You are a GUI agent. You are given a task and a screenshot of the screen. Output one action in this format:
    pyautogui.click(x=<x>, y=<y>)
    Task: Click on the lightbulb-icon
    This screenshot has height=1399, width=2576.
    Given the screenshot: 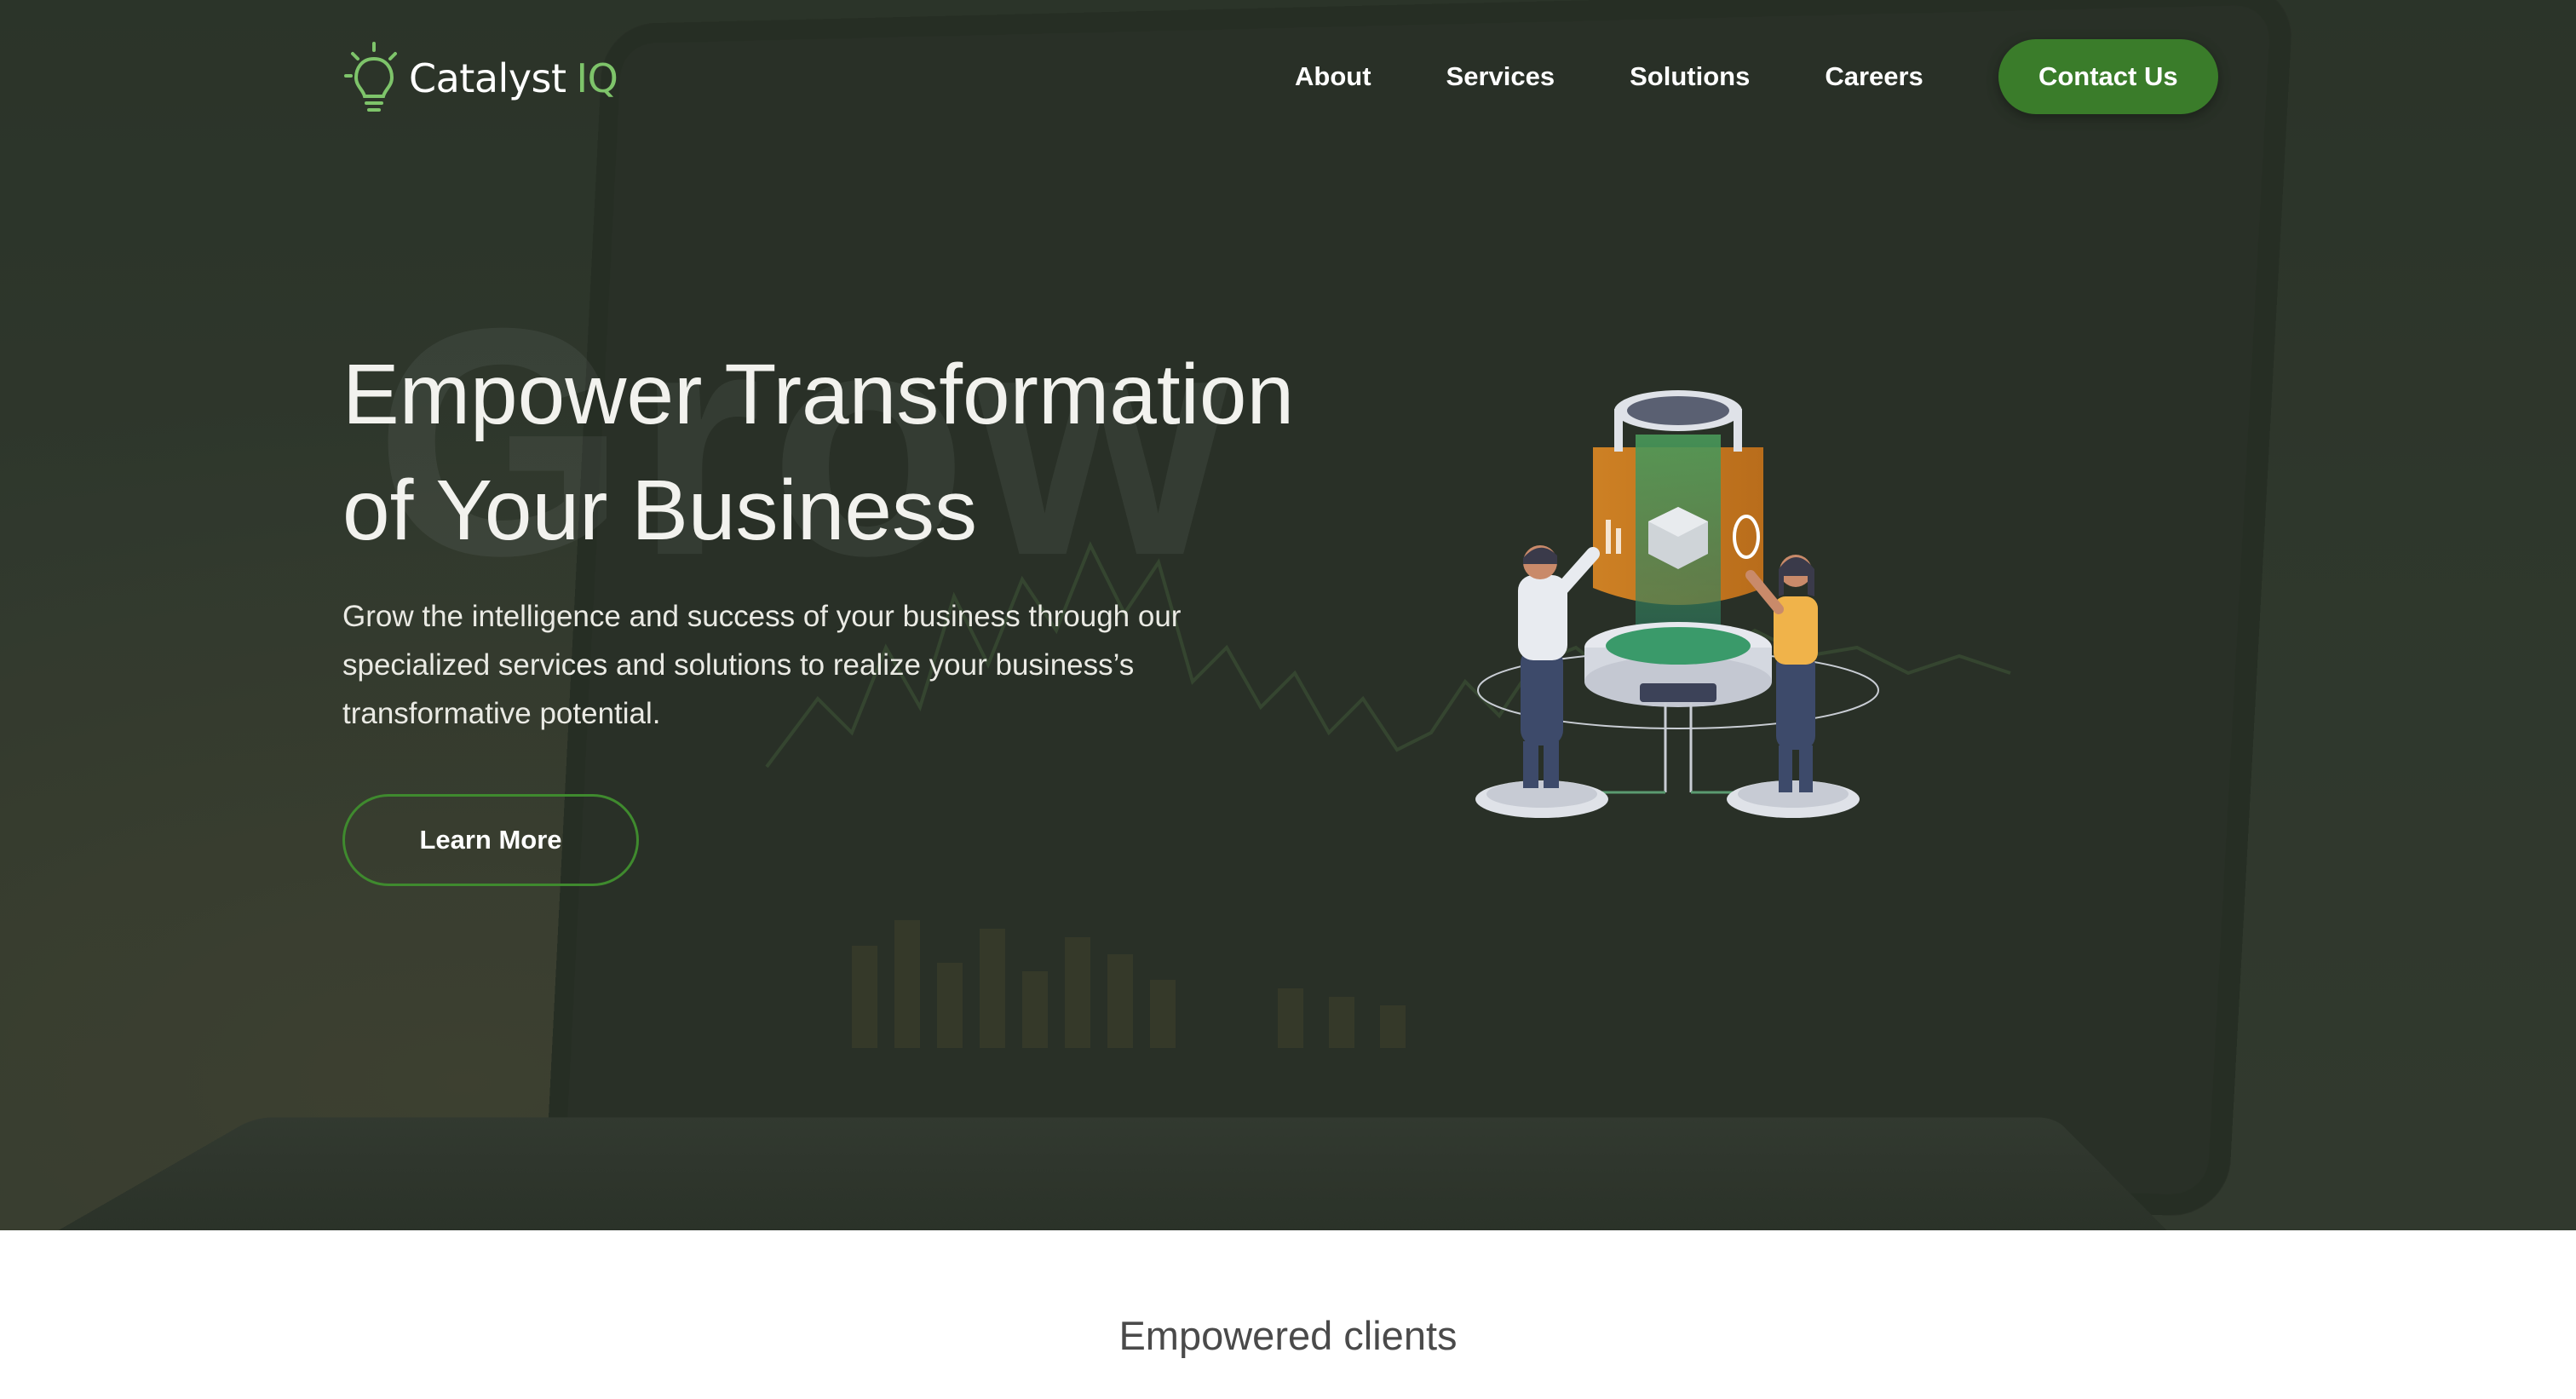 What is the action you would take?
    pyautogui.click(x=371, y=77)
    